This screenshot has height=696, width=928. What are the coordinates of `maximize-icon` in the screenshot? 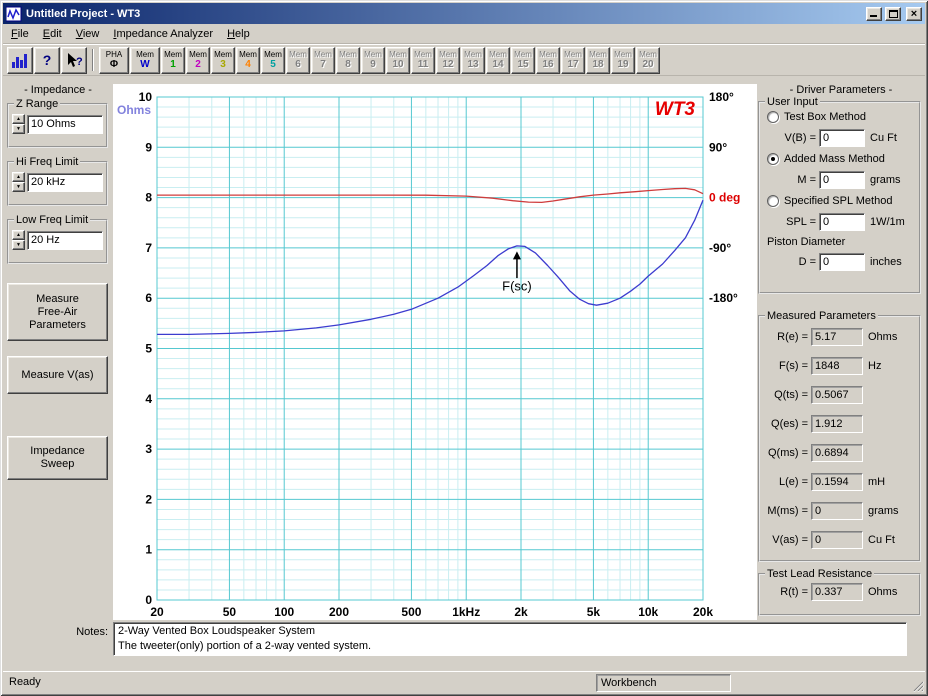 It's located at (893, 13).